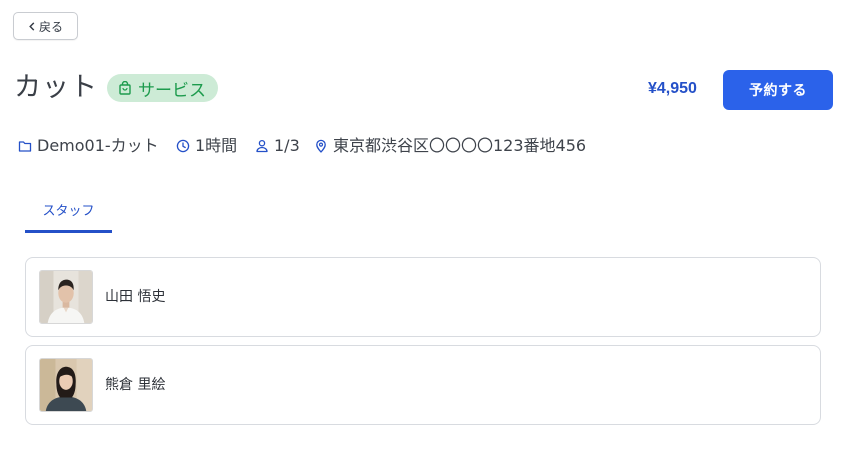  Describe the element at coordinates (32, 26) in the screenshot. I see `chevron-left-icon` at that location.